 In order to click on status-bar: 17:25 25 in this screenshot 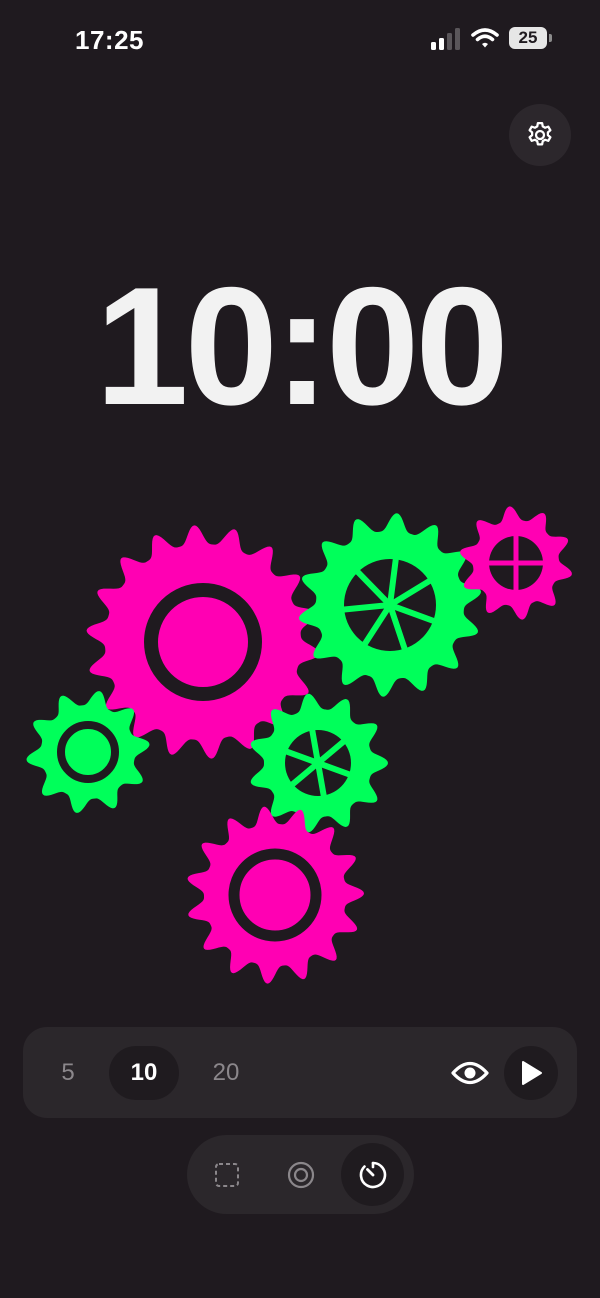, I will do `click(300, 40)`.